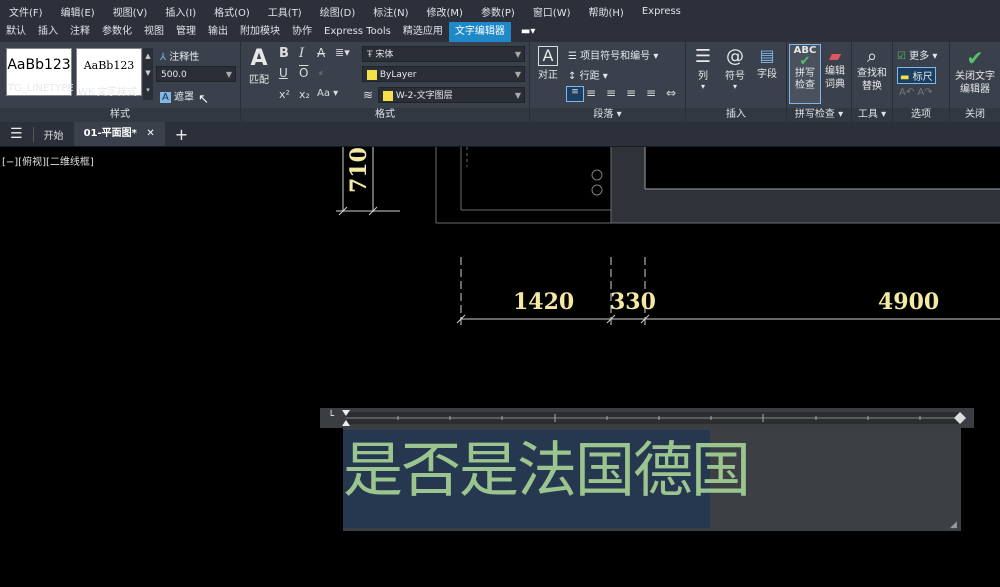  What do you see at coordinates (424, 96) in the screenshot?
I see `layer-value: W-2-文字图层` at bounding box center [424, 96].